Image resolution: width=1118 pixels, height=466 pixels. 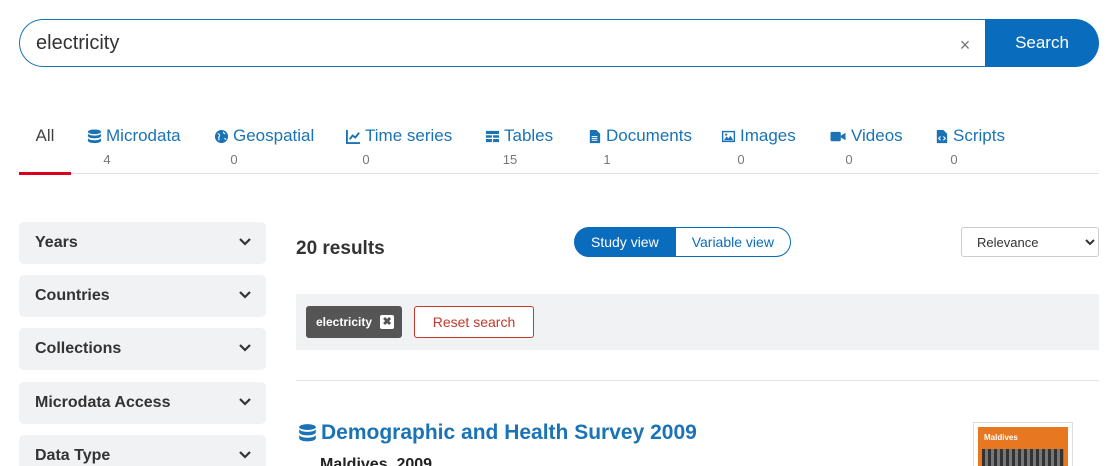 I want to click on document-icon, so click(x=595, y=136).